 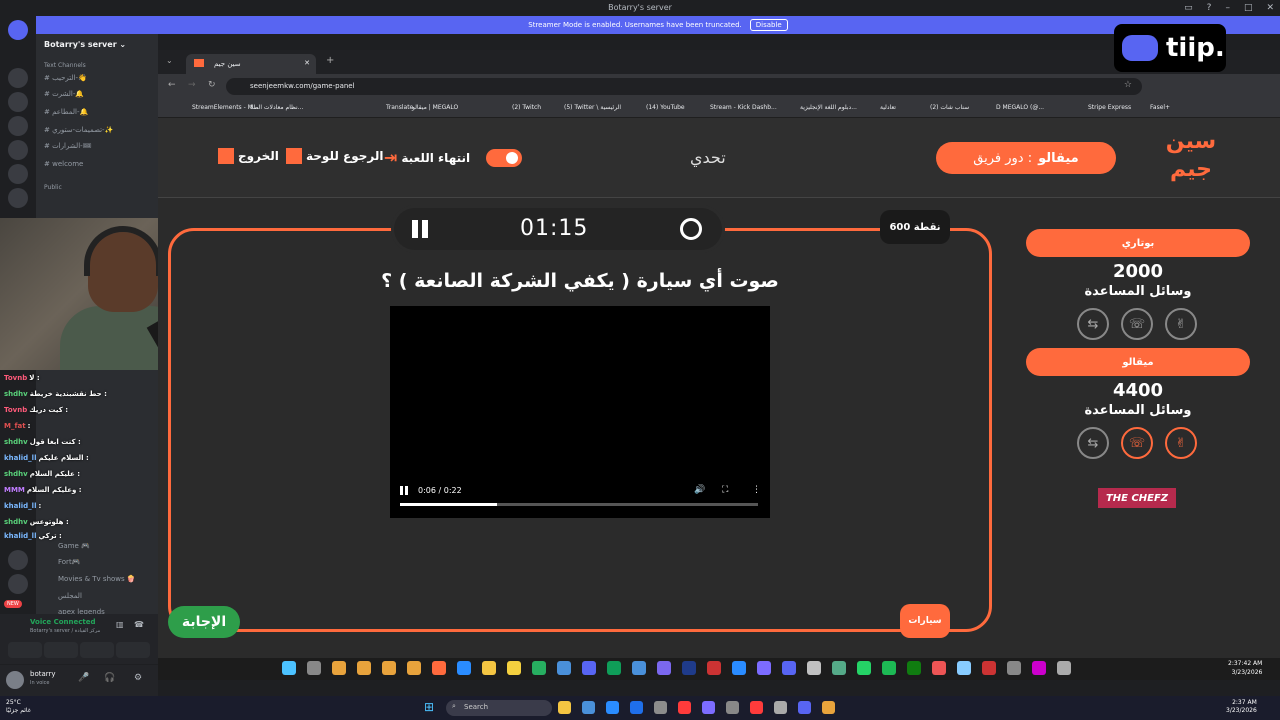 What do you see at coordinates (1137, 443) in the screenshot?
I see `phone-icon: ☏` at bounding box center [1137, 443].